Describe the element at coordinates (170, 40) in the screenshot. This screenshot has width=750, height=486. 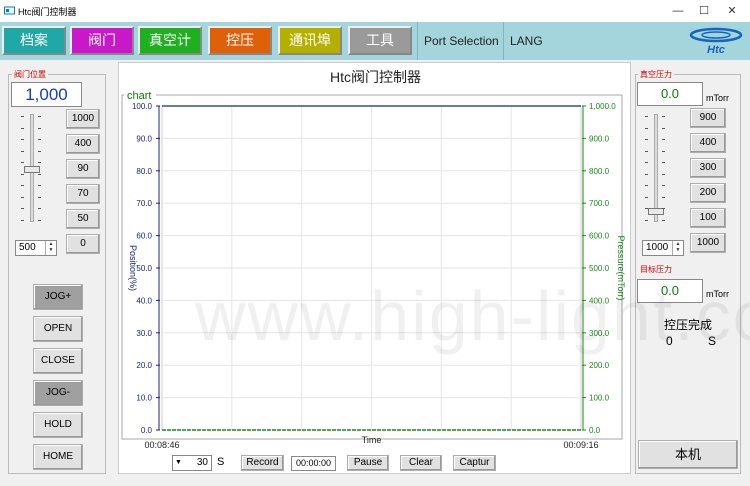
I see `tab-vacuum-gauge: 真空计` at that location.